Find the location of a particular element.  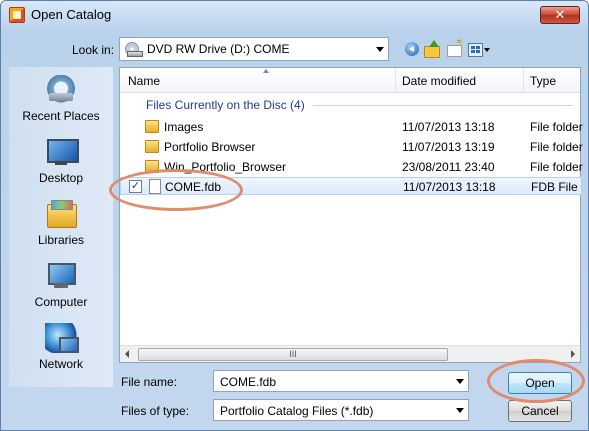

place-label: Desktop is located at coordinates (61, 178).